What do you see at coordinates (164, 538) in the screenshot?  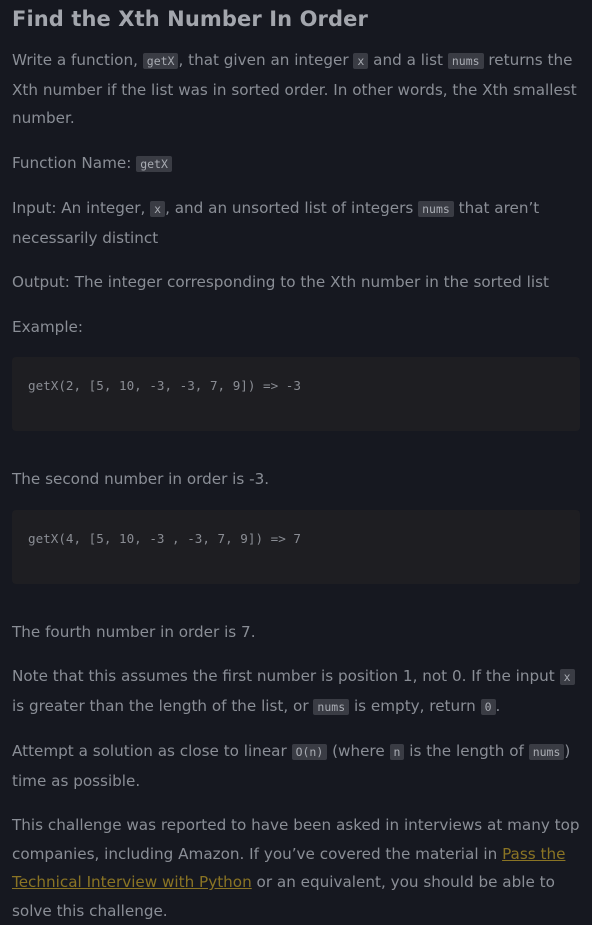 I see `code-example-2: getX(4, [5, 10, -3 , -3, 7, 9]) => 7` at bounding box center [164, 538].